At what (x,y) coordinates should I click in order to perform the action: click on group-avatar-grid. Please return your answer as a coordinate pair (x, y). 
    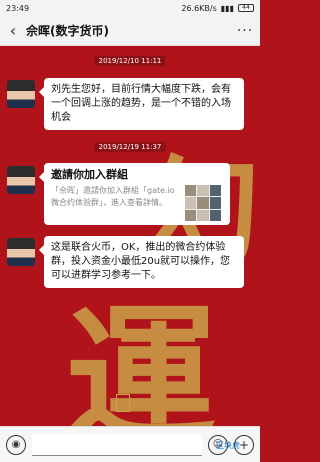
    Looking at the image, I should click on (203, 203).